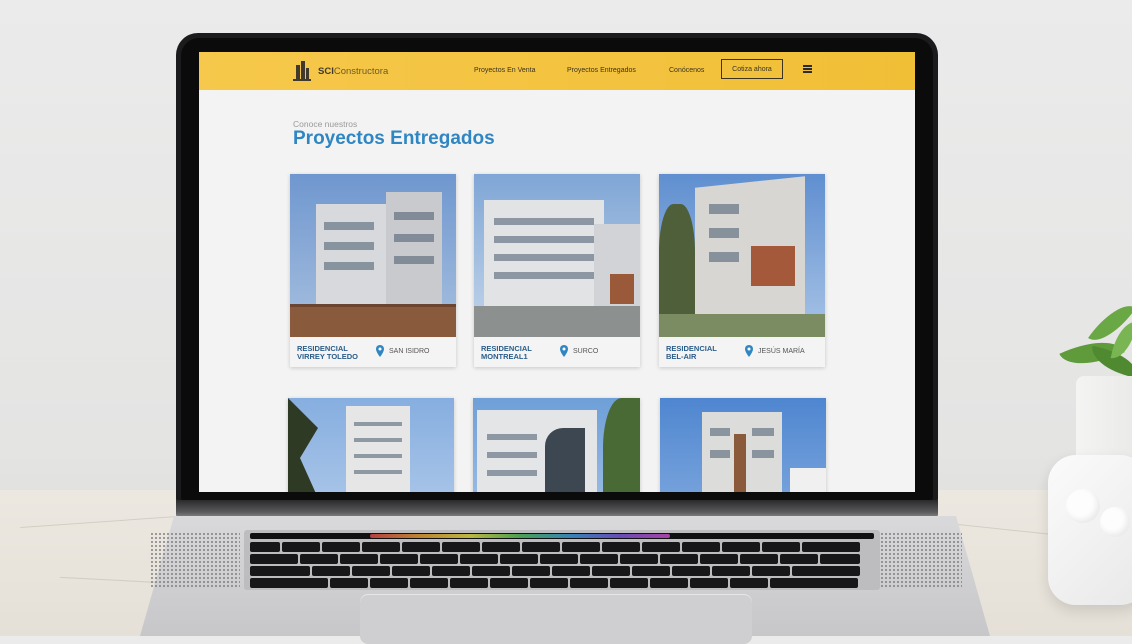 The image size is (1132, 644). Describe the element at coordinates (781, 351) in the screenshot. I see `project-location: JESÚS MARÍA` at that location.